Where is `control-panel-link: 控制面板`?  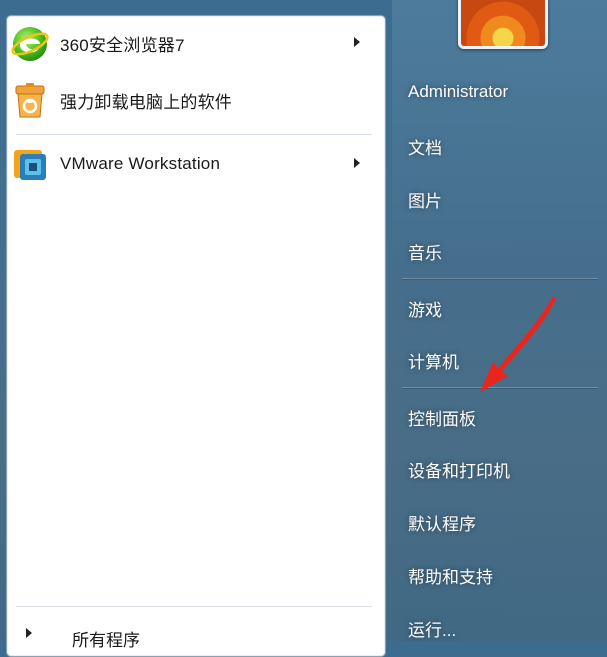 control-panel-link: 控制面板 is located at coordinates (442, 417).